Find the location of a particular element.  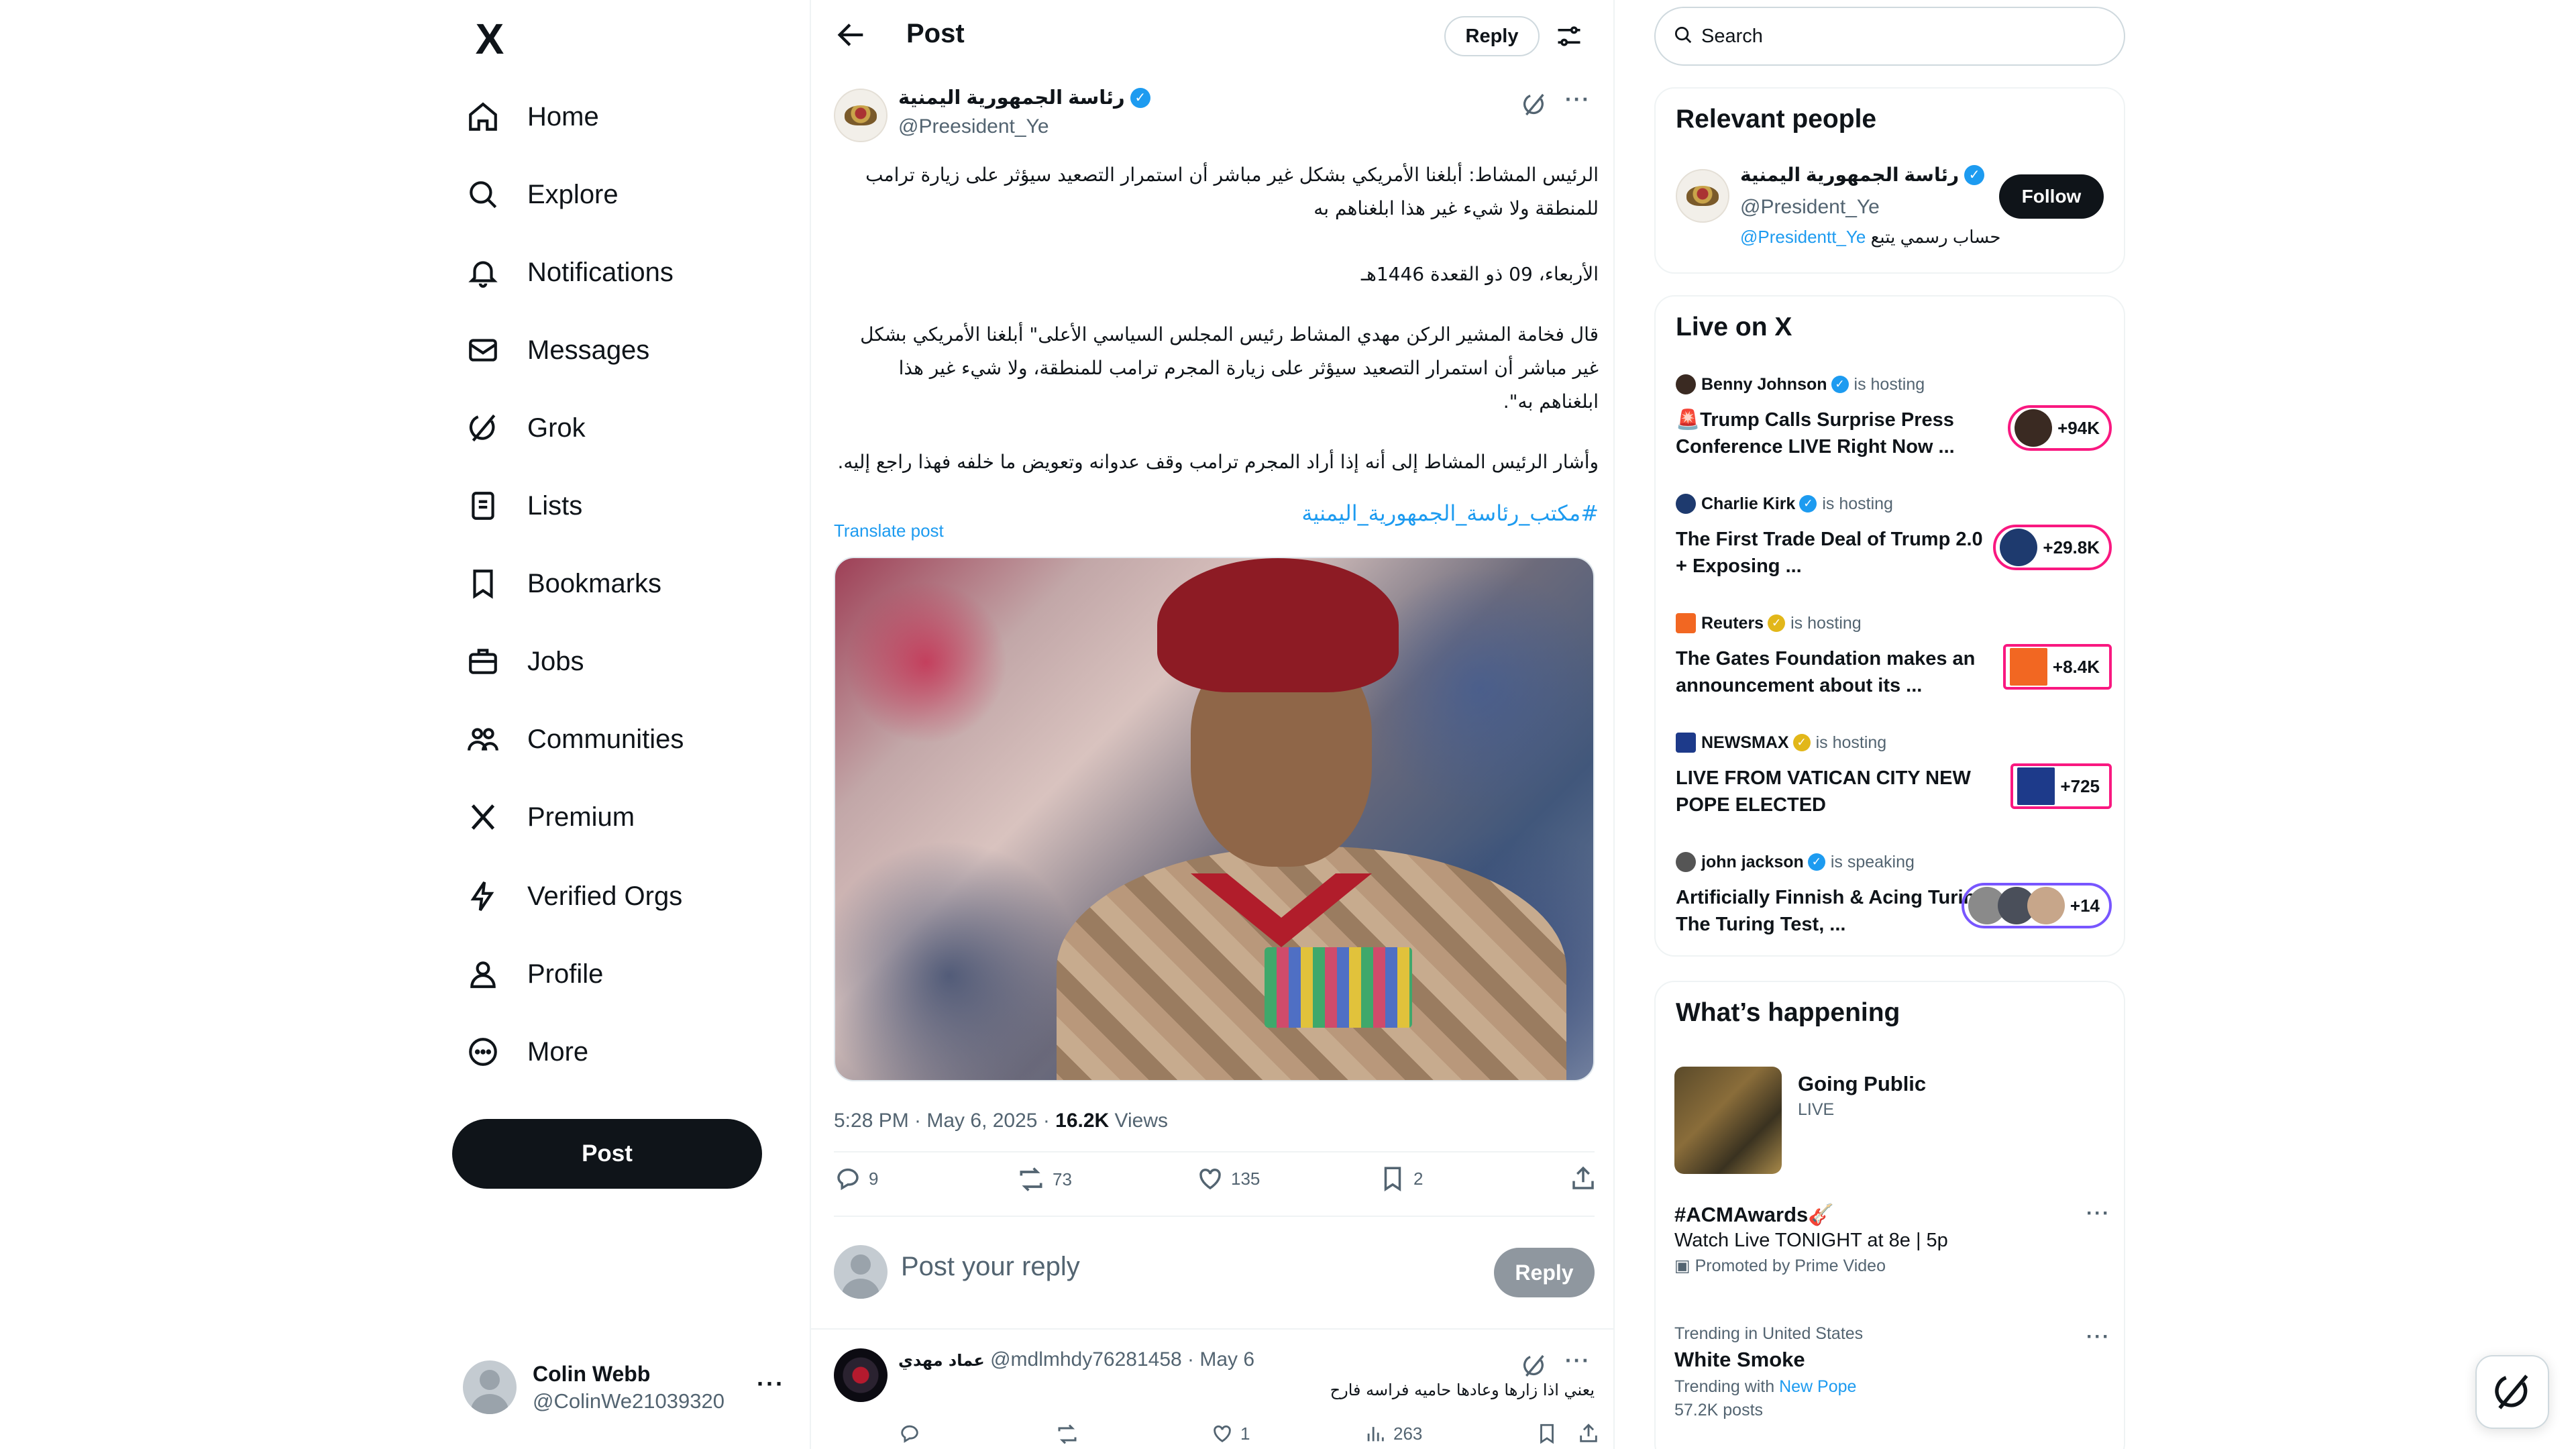

person-name: رئاسة الجمهورية اليمنية ✓ is located at coordinates (1862, 175).